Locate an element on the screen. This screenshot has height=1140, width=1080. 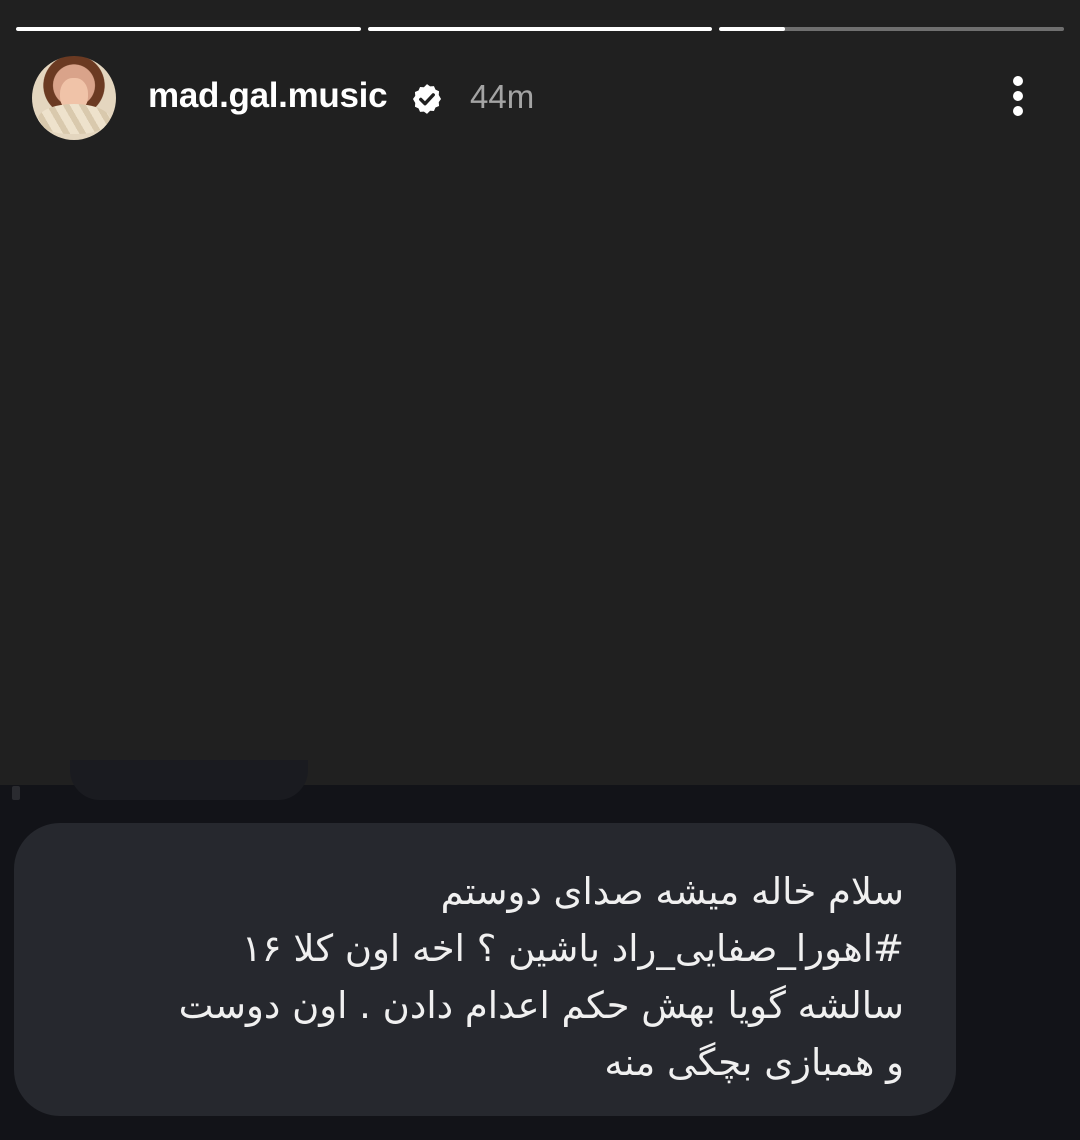
message-line: سلام خاله میشه صدای دوستم is located at coordinates (672, 891).